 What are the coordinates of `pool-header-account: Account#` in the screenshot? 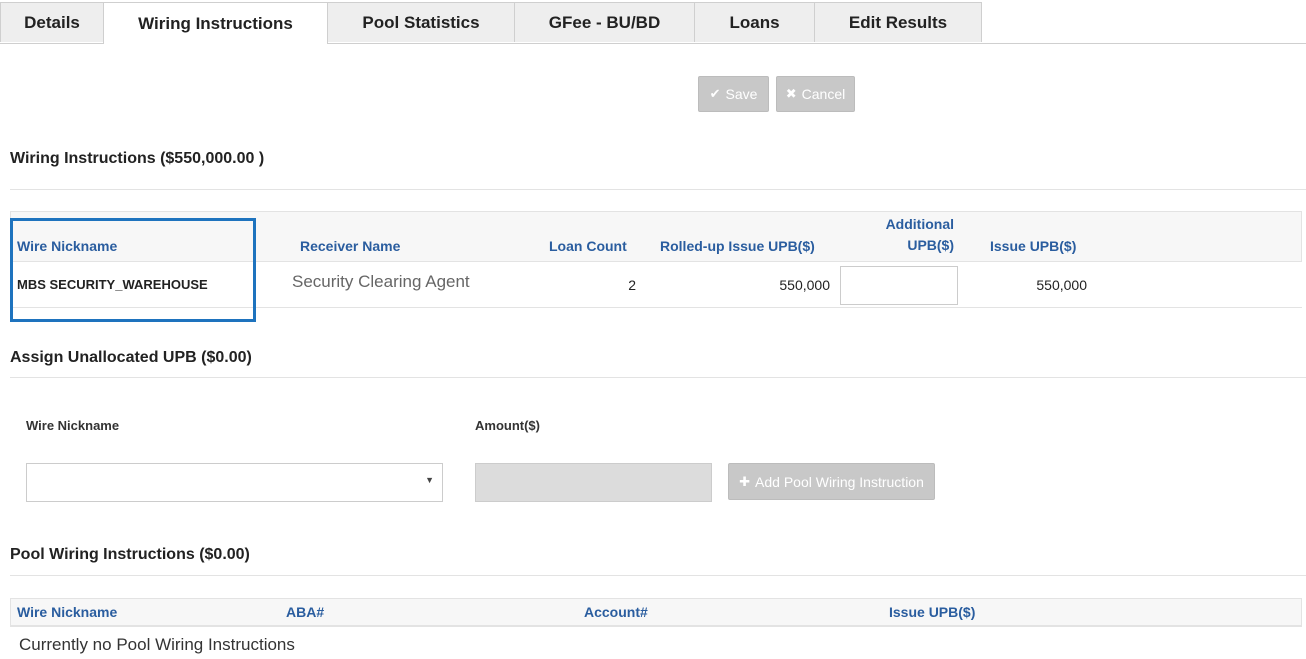 It's located at (616, 612).